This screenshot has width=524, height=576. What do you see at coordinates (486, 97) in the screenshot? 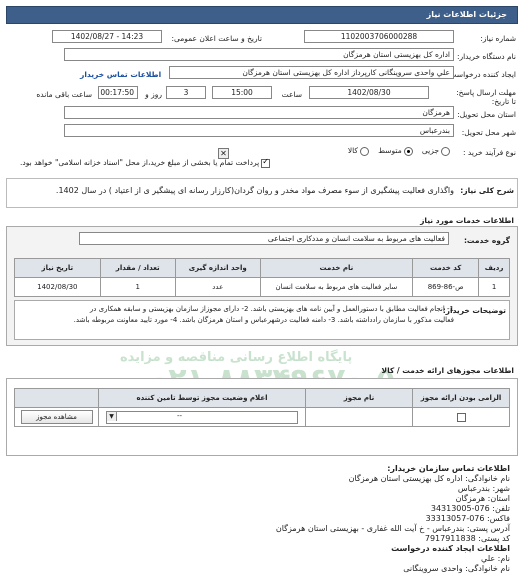
I see `deadline-label: مهلت ارسال پاسخ: تا تاریخ:` at bounding box center [486, 97].